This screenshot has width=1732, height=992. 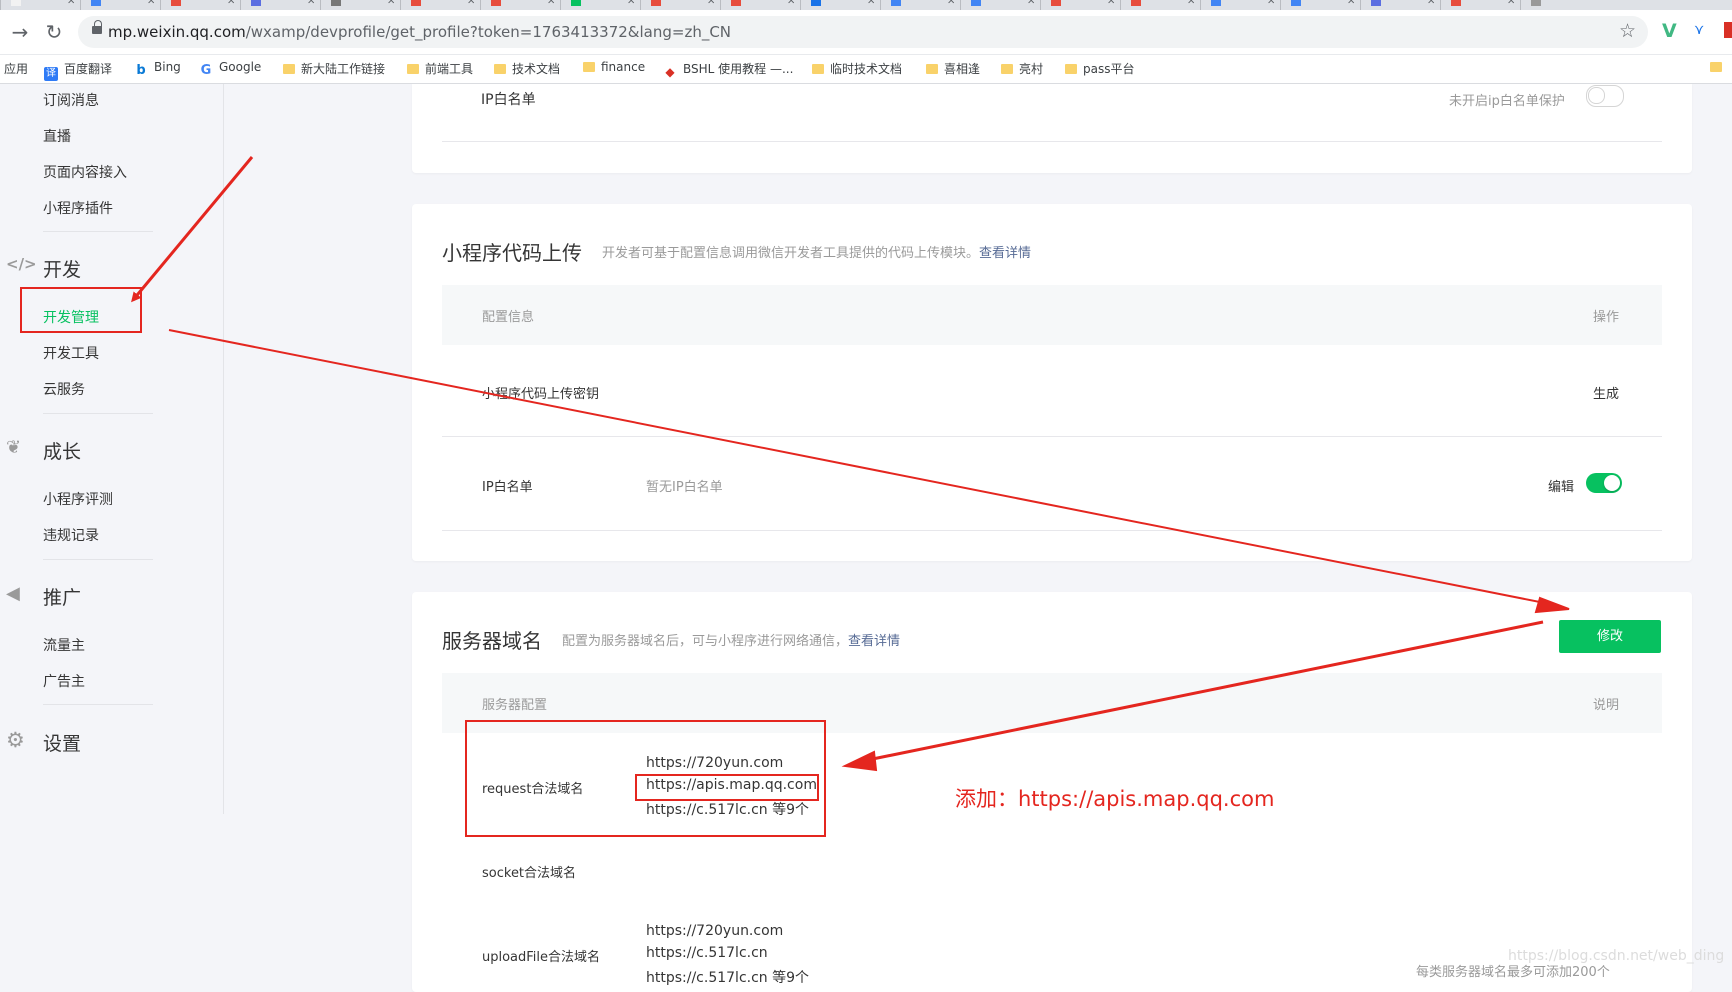 What do you see at coordinates (51, 74) in the screenshot?
I see `baidu-translate-icon: 译` at bounding box center [51, 74].